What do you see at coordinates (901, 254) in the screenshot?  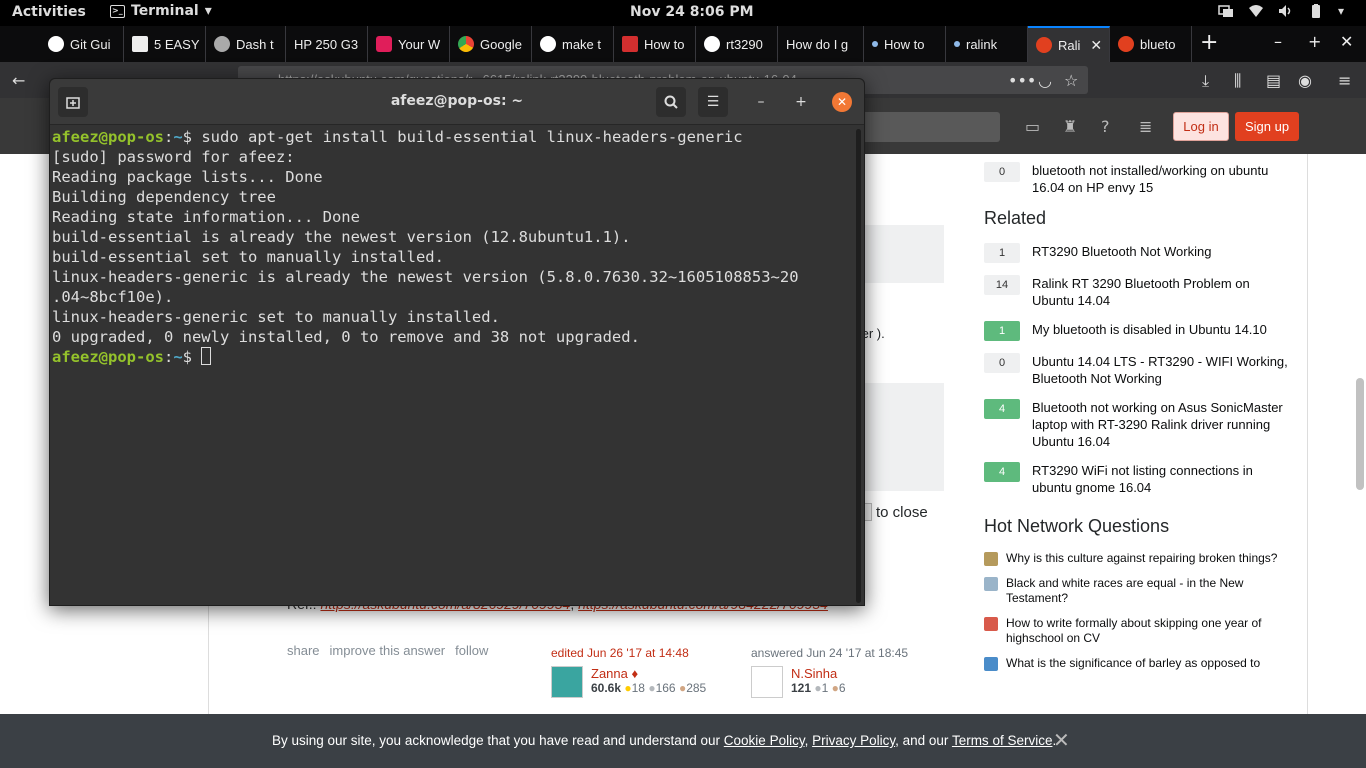 I see `code-block` at bounding box center [901, 254].